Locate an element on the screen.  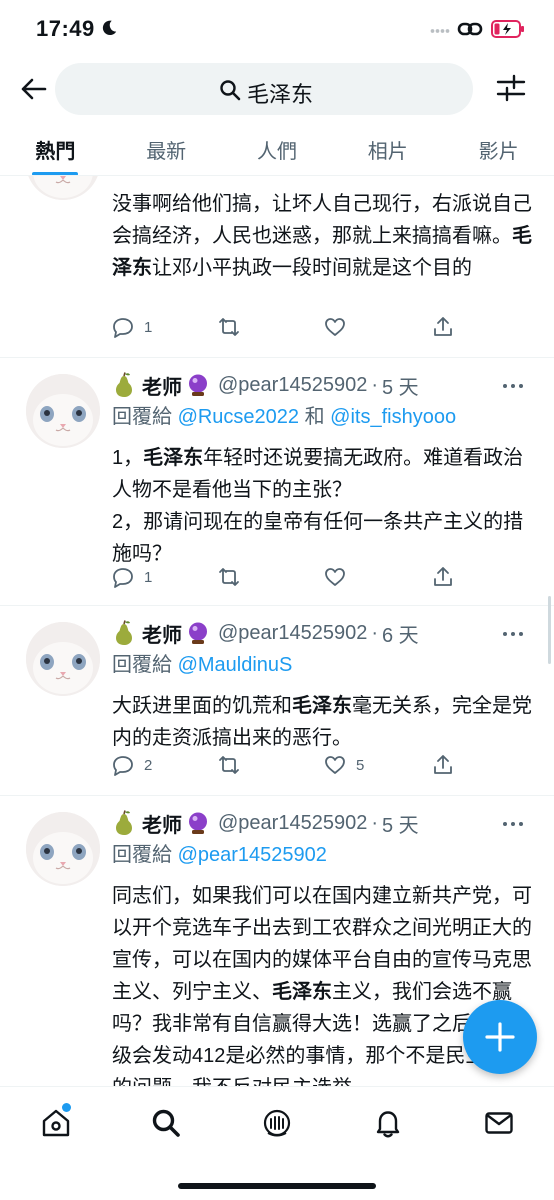
notification-dot is located at coordinates (66, 1107).